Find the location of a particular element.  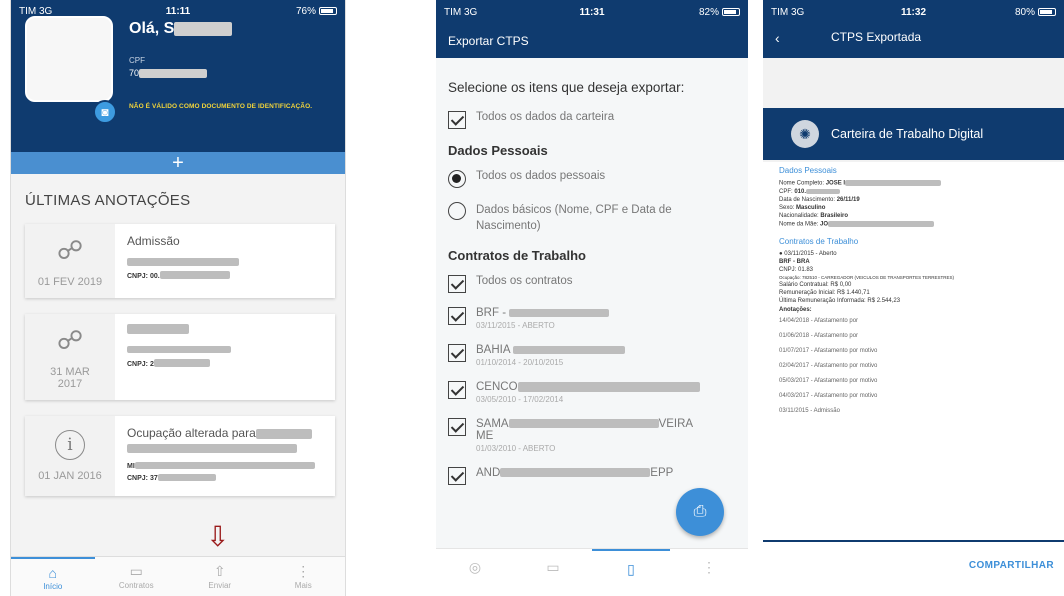

document-banner: ✺ Carteira de Trabalho Digital is located at coordinates (913, 134).